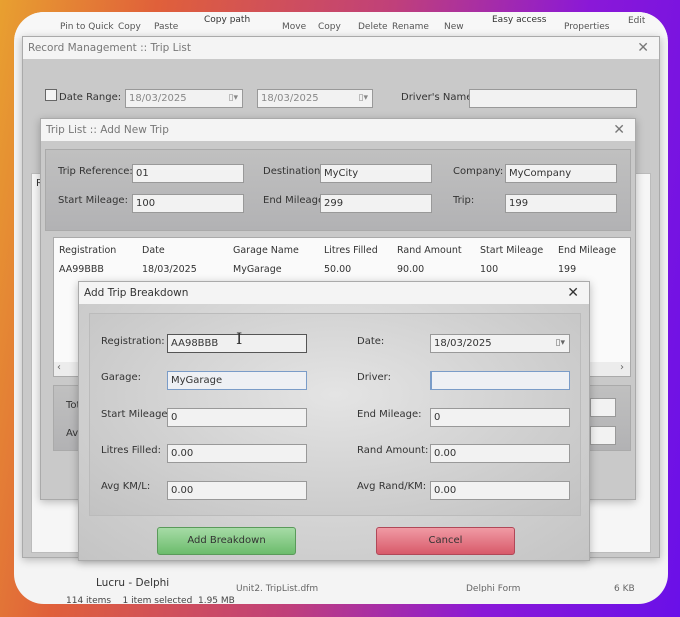  Describe the element at coordinates (90, 97) in the screenshot. I see `date-range-label: Date Range:` at that location.